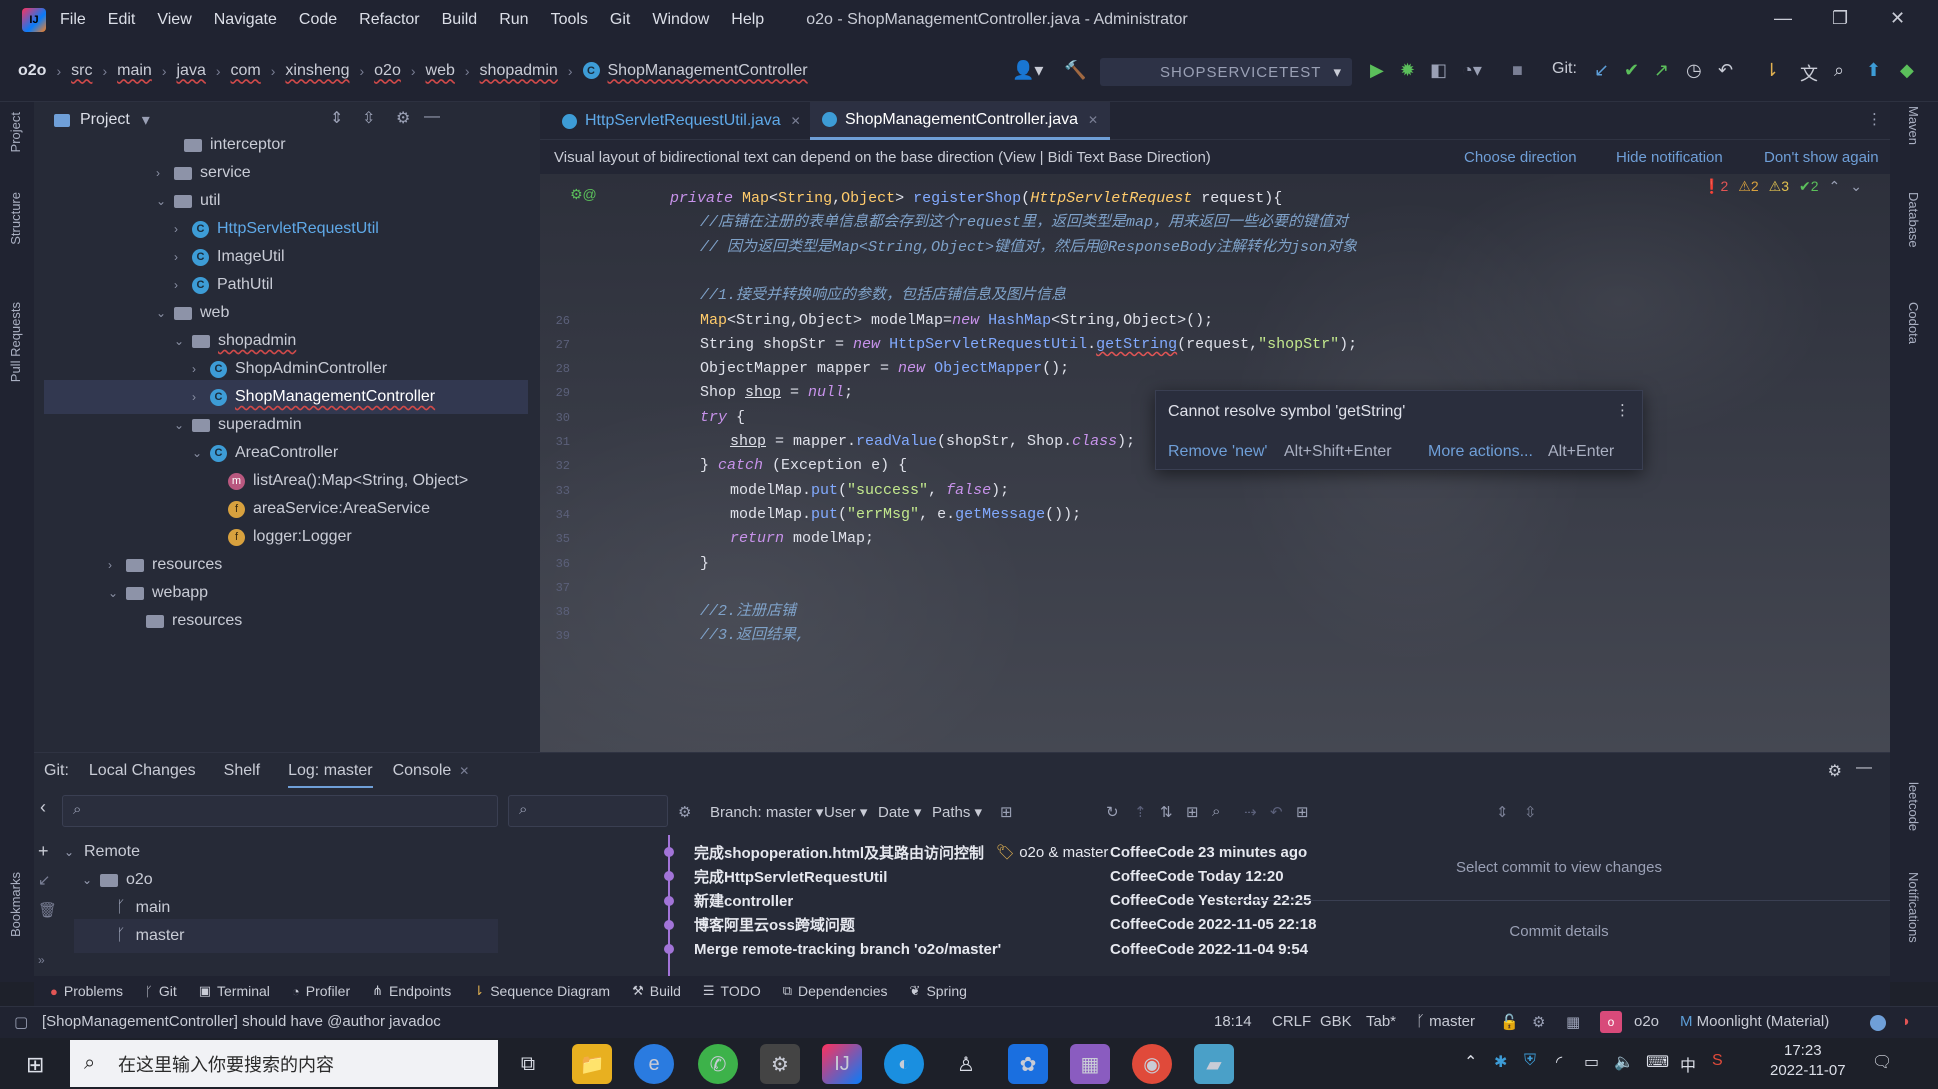 The height and width of the screenshot is (1089, 1938). Describe the element at coordinates (1520, 157) in the screenshot. I see `choose-direction-link: Choose direction` at that location.